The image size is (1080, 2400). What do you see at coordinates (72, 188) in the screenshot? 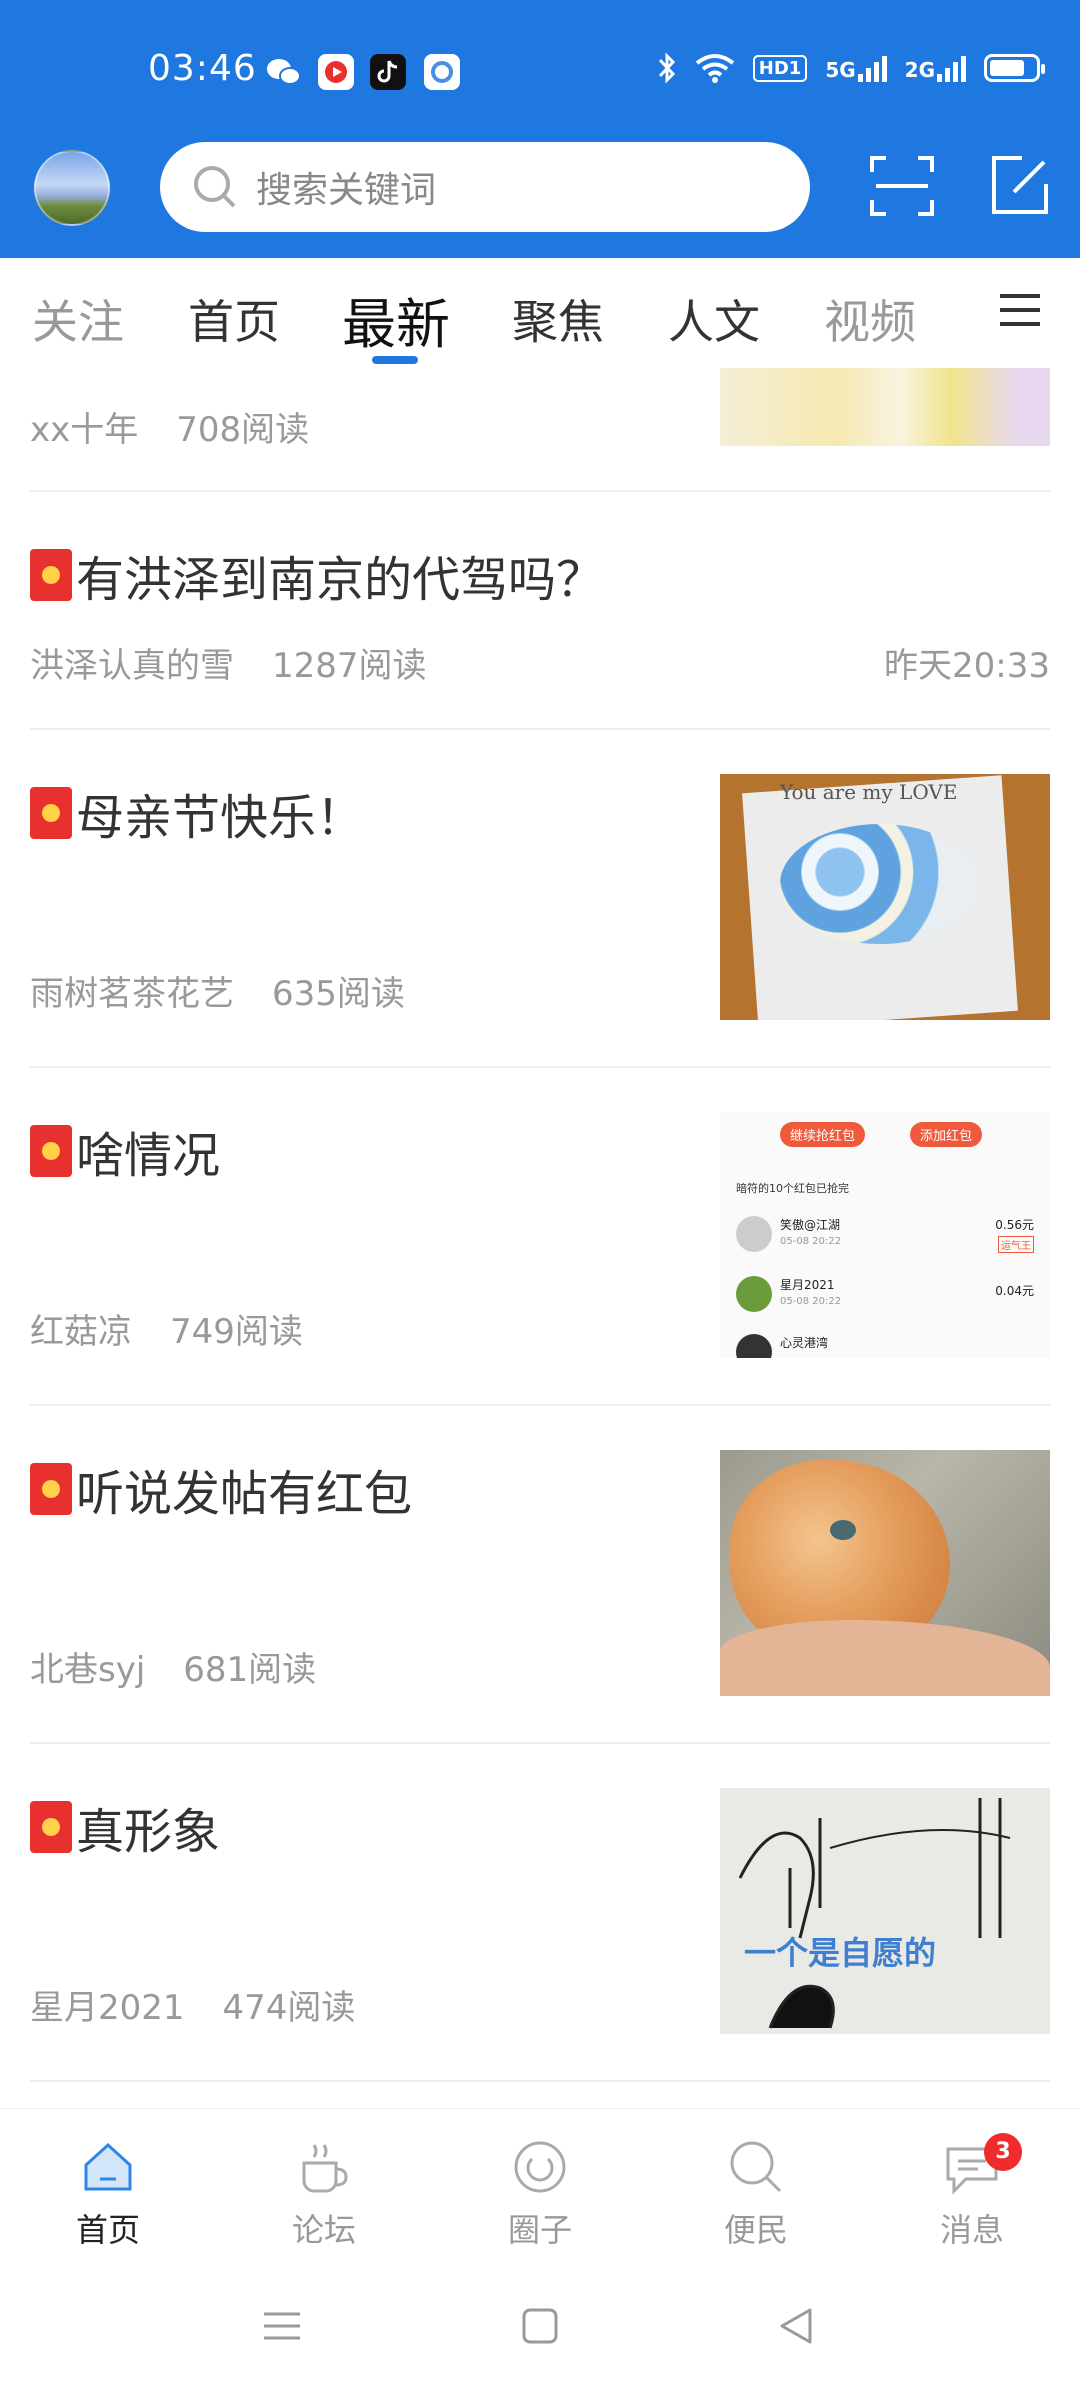
I see `user-avatar` at bounding box center [72, 188].